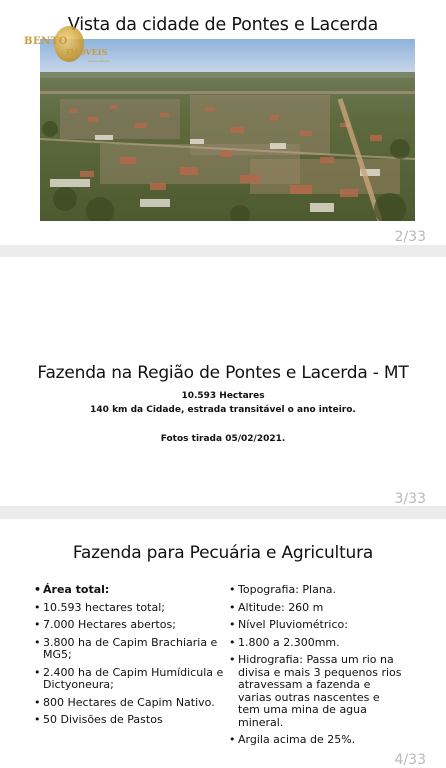 The width and height of the screenshot is (446, 768). What do you see at coordinates (129, 625) in the screenshot?
I see `list-item: 7.000 Hectares abertos;` at bounding box center [129, 625].